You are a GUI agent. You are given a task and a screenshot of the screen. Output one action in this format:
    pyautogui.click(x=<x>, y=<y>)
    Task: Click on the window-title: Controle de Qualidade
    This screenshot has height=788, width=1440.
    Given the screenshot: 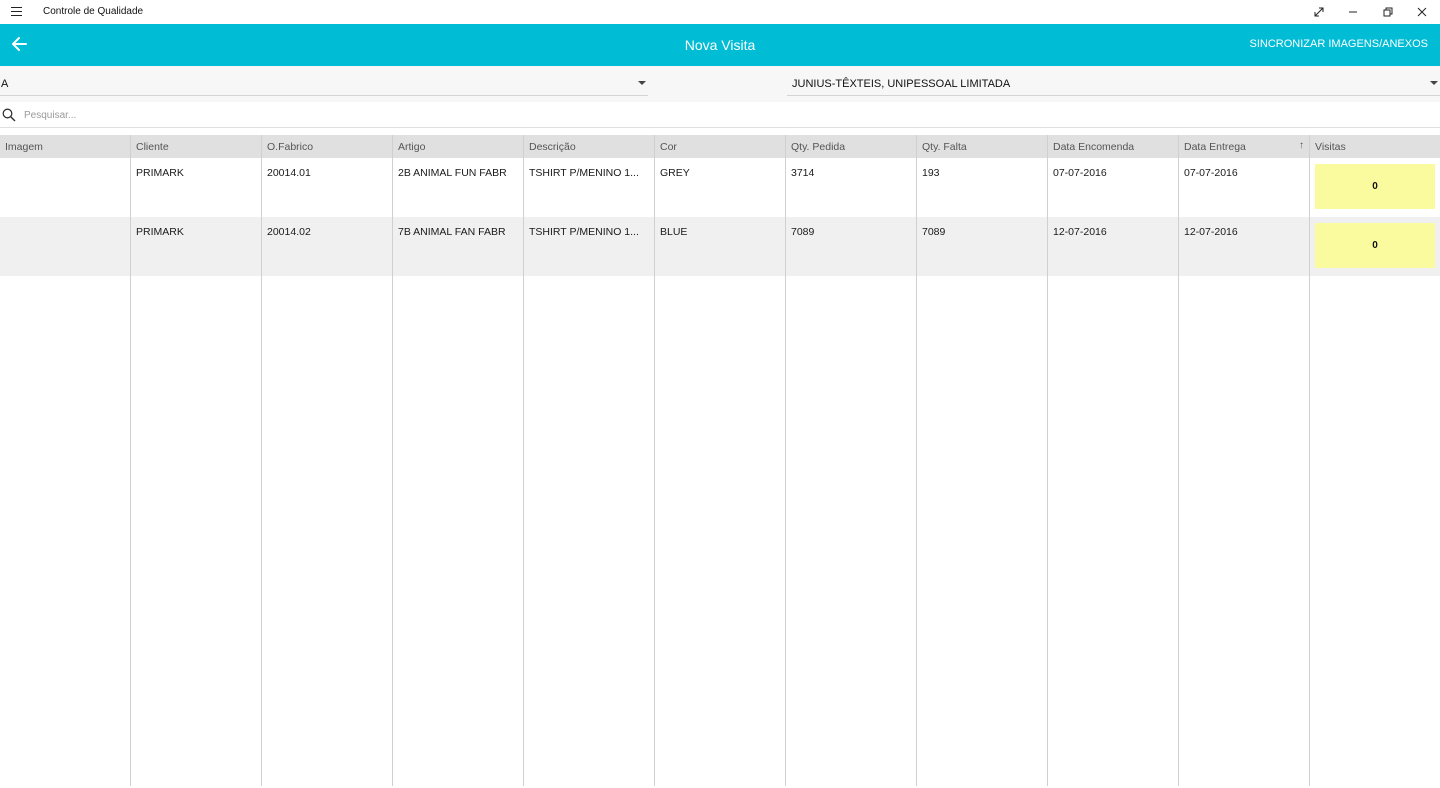 What is the action you would take?
    pyautogui.click(x=93, y=11)
    